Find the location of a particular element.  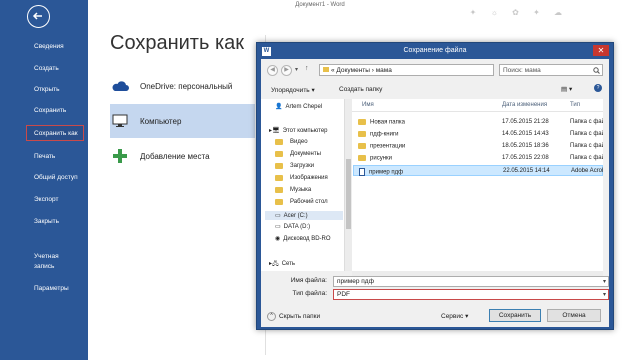

tree-item-network: ▸🖧 Сеть is located at coordinates (282, 264).